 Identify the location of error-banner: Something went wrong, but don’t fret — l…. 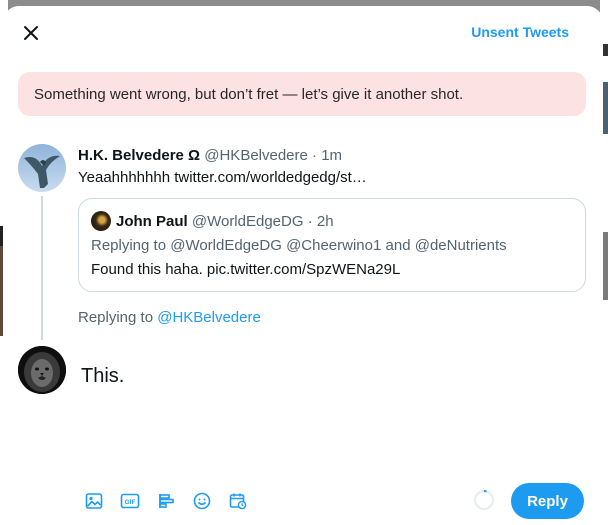
(302, 94).